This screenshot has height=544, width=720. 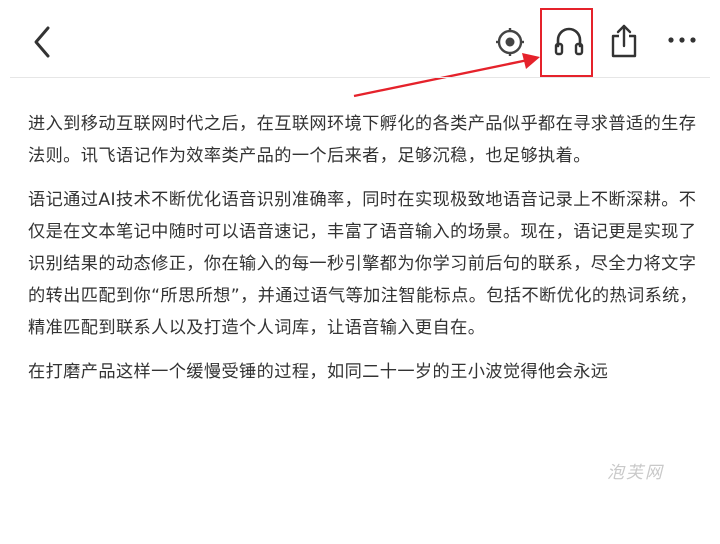 I want to click on share-icon, so click(x=624, y=42).